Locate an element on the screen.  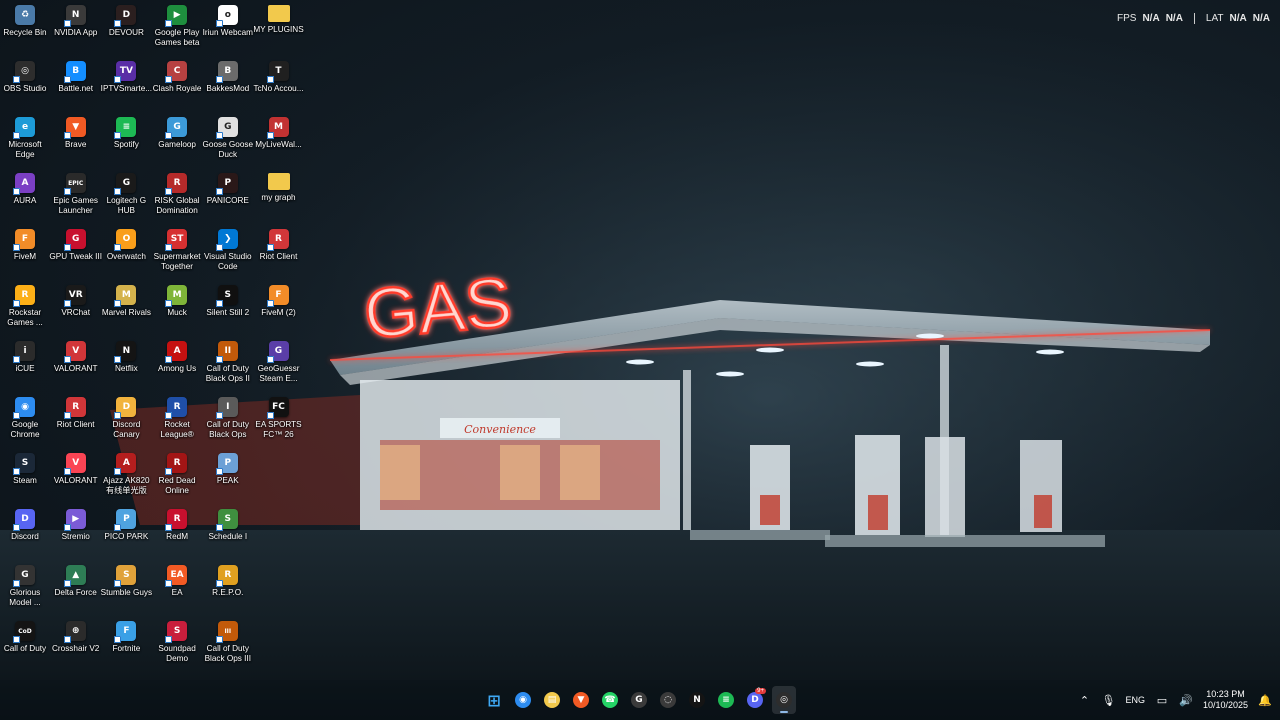
desktop-icon-goose-goose-duck: G Goose Goose Duck is located at coordinates (228, 140).